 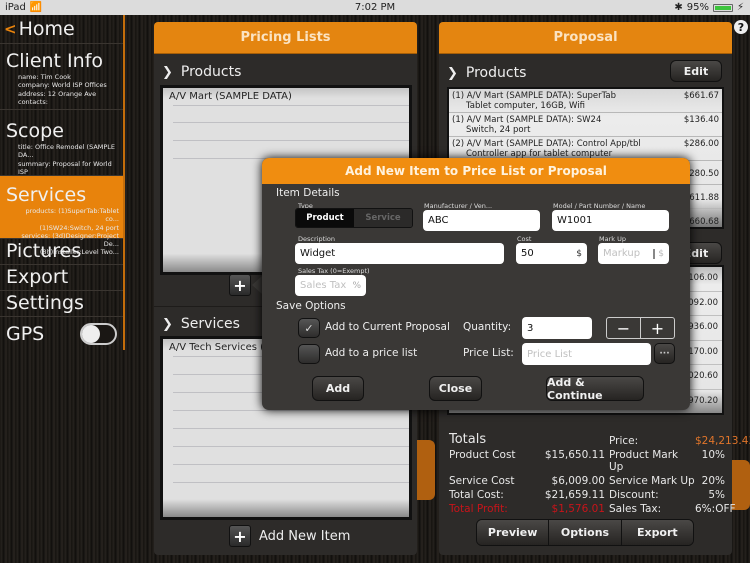 I want to click on markup-input: Markup $, so click(x=633, y=253).